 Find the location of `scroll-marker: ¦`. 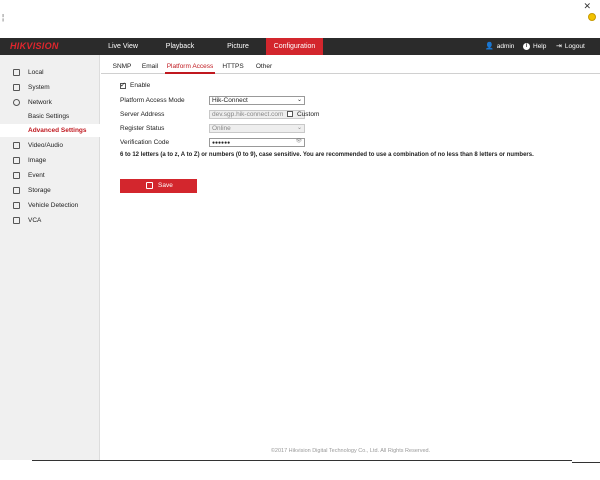

scroll-marker: ¦ is located at coordinates (3, 17).